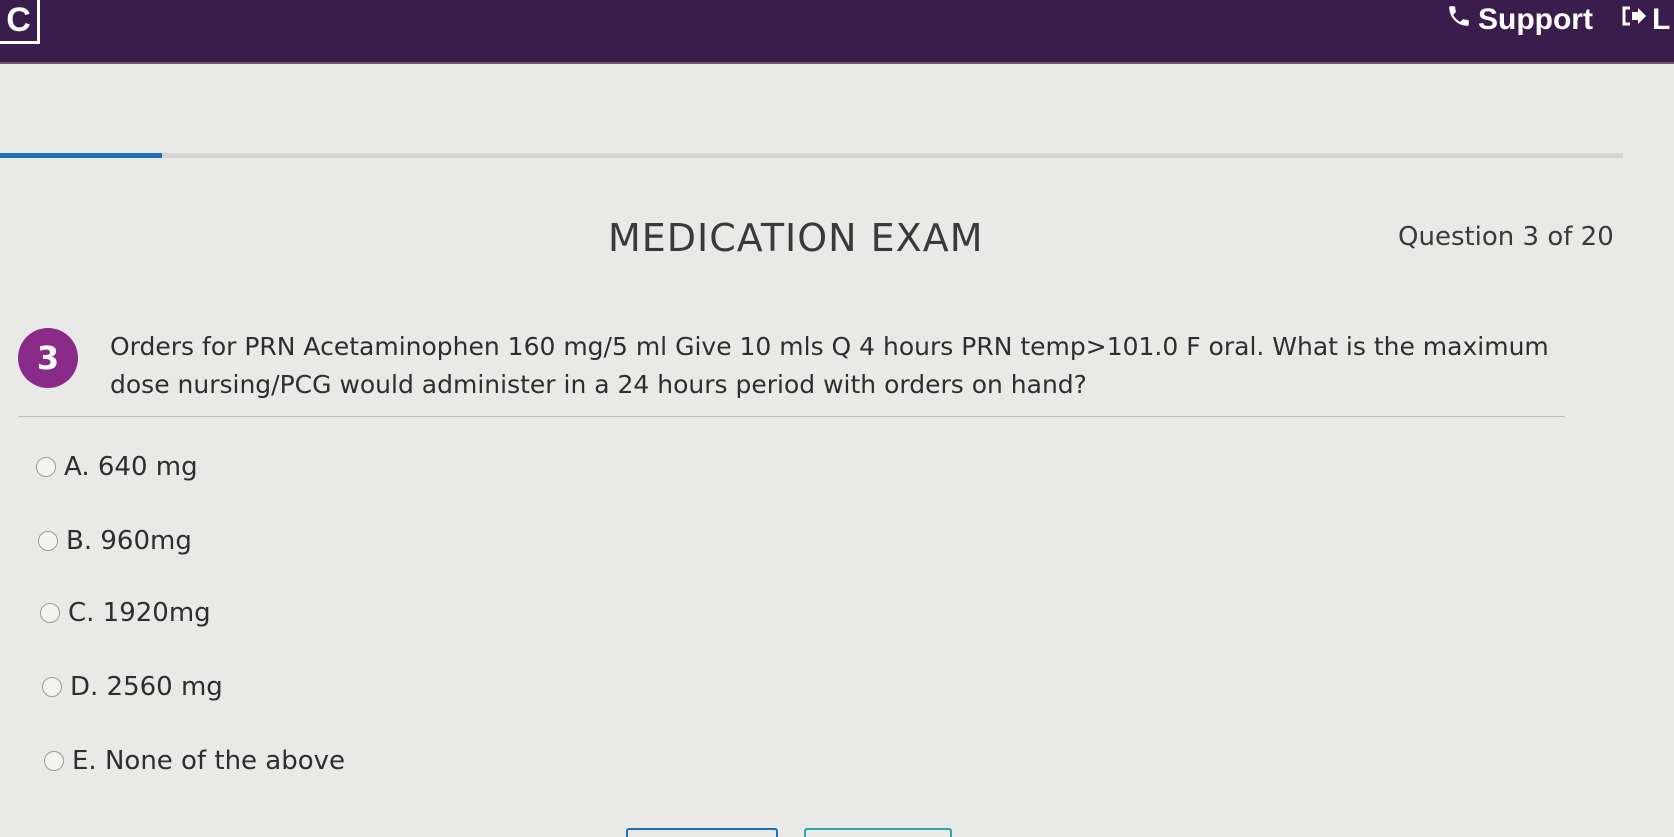  Describe the element at coordinates (1535, 19) in the screenshot. I see `support-label: Support` at that location.